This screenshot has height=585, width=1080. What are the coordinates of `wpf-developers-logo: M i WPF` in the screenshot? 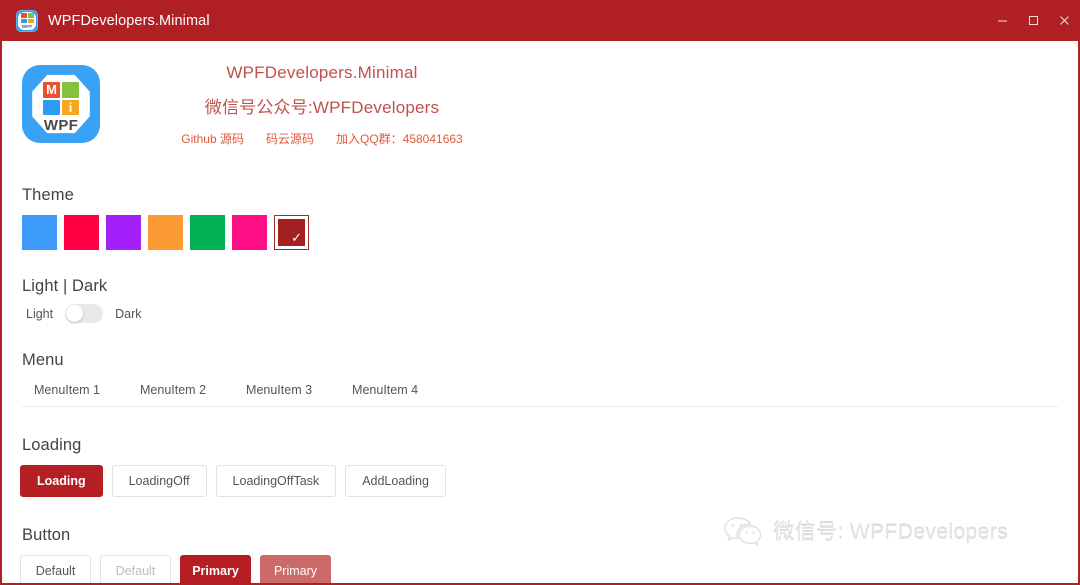 It's located at (61, 104).